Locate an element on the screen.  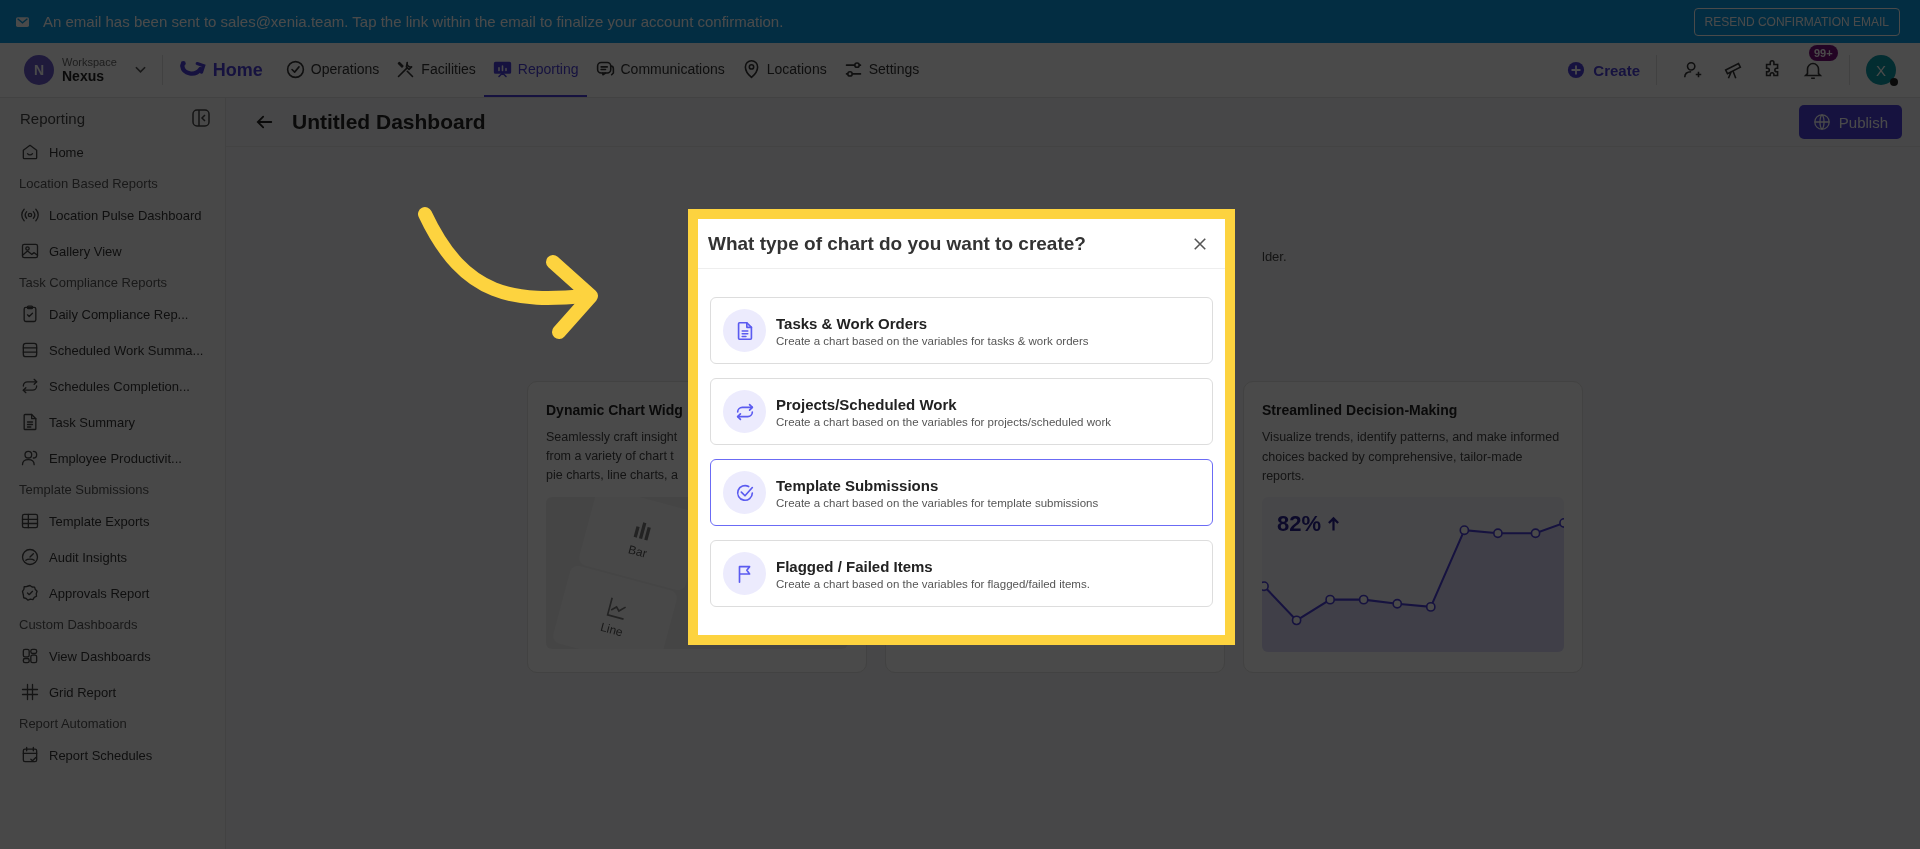
option-title: Flagged / Failed Items is located at coordinates (855, 566).